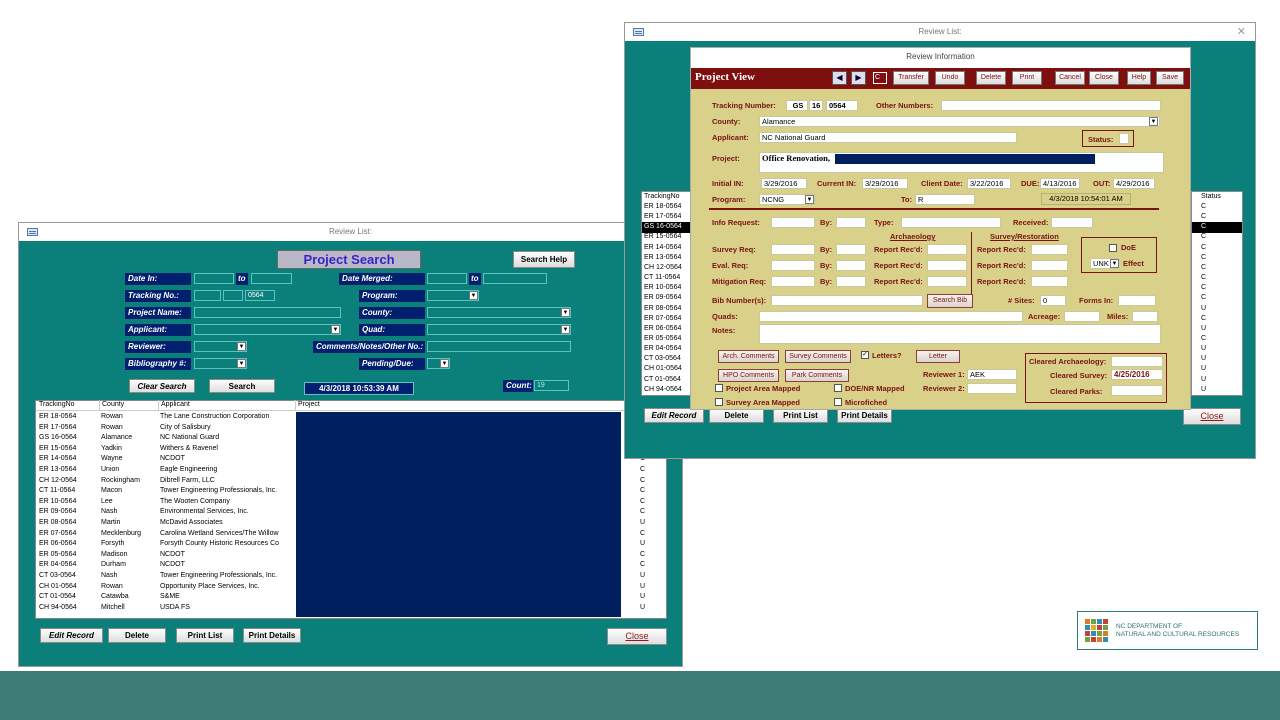 The image size is (1280, 720). Describe the element at coordinates (858, 78) in the screenshot. I see `next-record-icon: ▶` at that location.